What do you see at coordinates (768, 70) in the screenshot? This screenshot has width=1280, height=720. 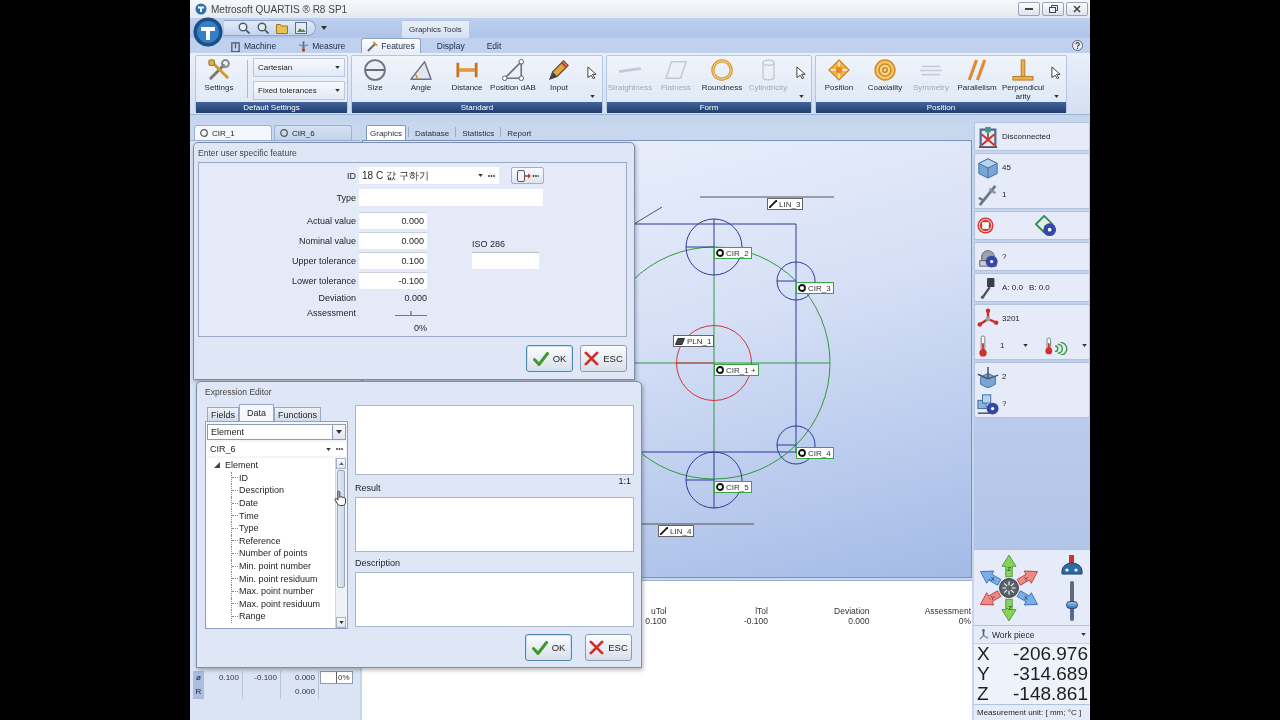 I see `cylinder-icon` at bounding box center [768, 70].